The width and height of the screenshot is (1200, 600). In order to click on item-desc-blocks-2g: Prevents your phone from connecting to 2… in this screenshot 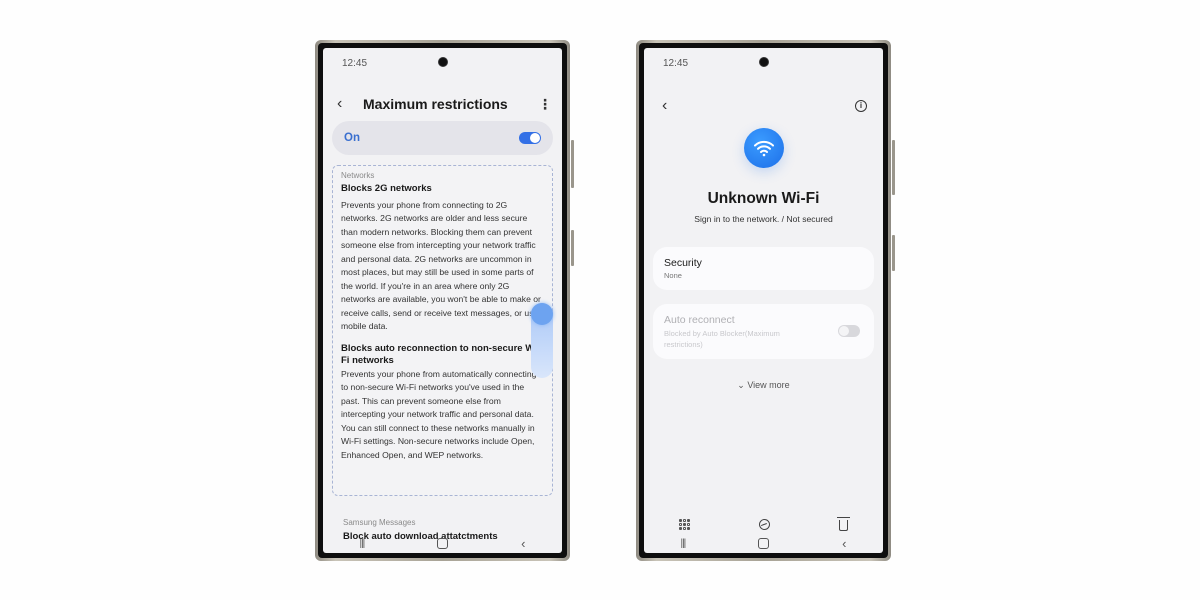, I will do `click(441, 265)`.